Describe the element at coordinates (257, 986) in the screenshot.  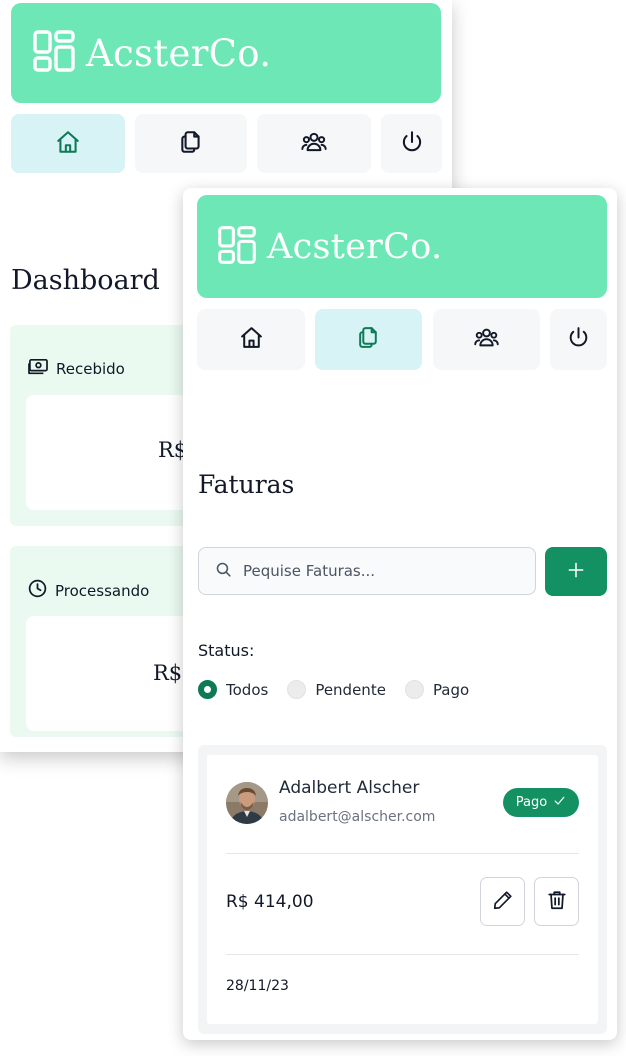
I see `invoice-date: 28/11/23` at that location.